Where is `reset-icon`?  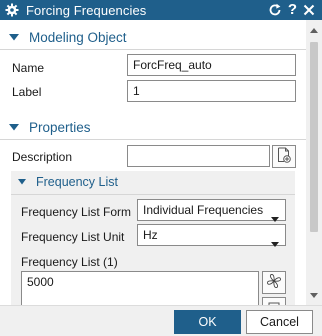
reset-icon is located at coordinates (275, 10).